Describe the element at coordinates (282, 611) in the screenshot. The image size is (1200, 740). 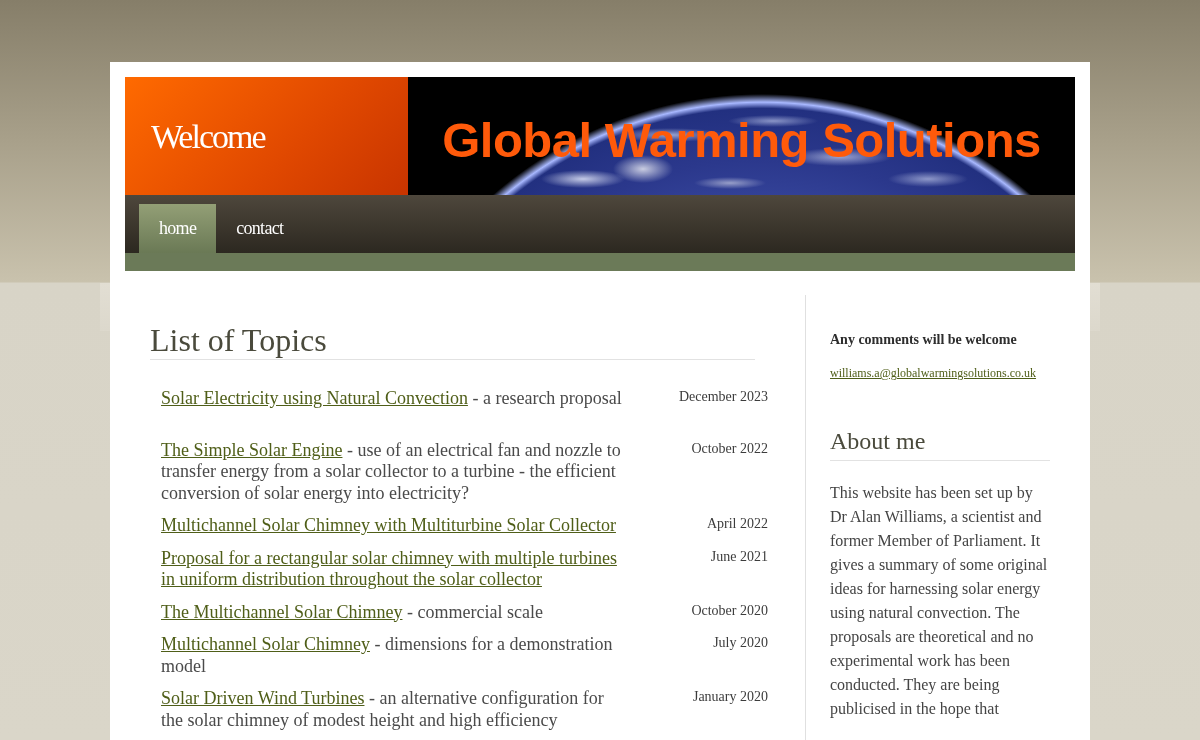
I see `topic-link: The Multichannel Solar Chimney` at that location.